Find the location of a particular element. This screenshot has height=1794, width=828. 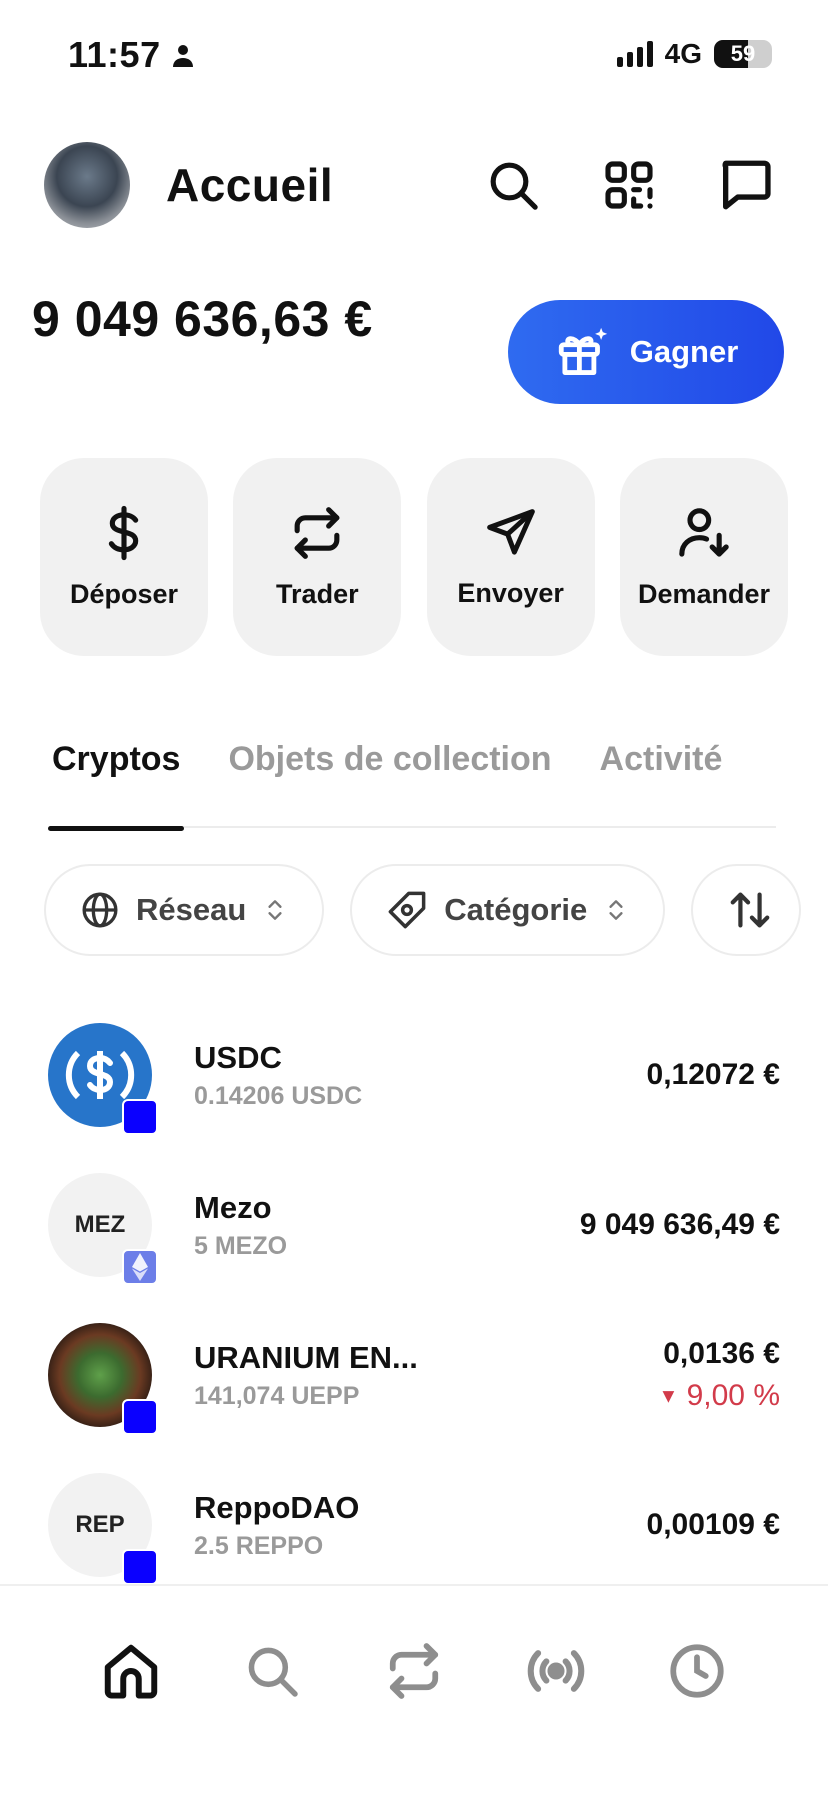

action-label: Trader is located at coordinates (317, 593).